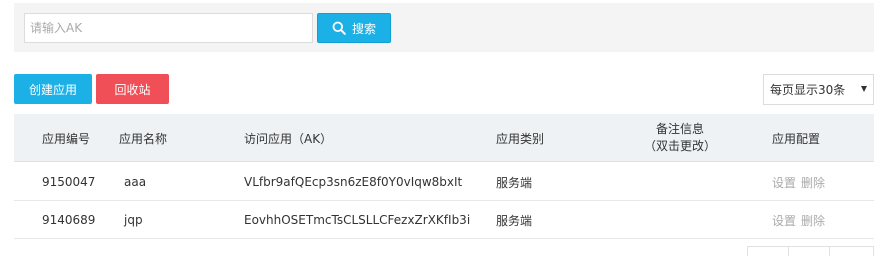 The image size is (876, 256). I want to click on header-app-name: 应用名称, so click(143, 138).